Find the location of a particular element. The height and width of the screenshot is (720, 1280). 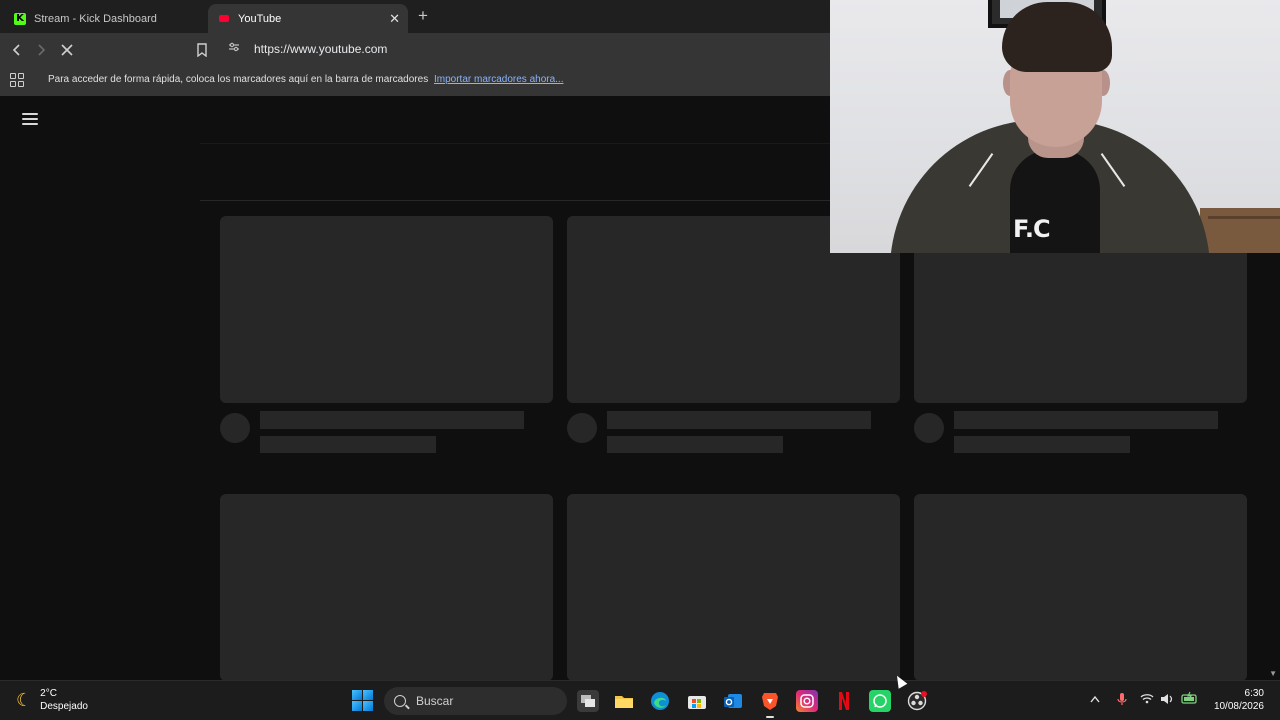

brave-icon is located at coordinates (770, 704).